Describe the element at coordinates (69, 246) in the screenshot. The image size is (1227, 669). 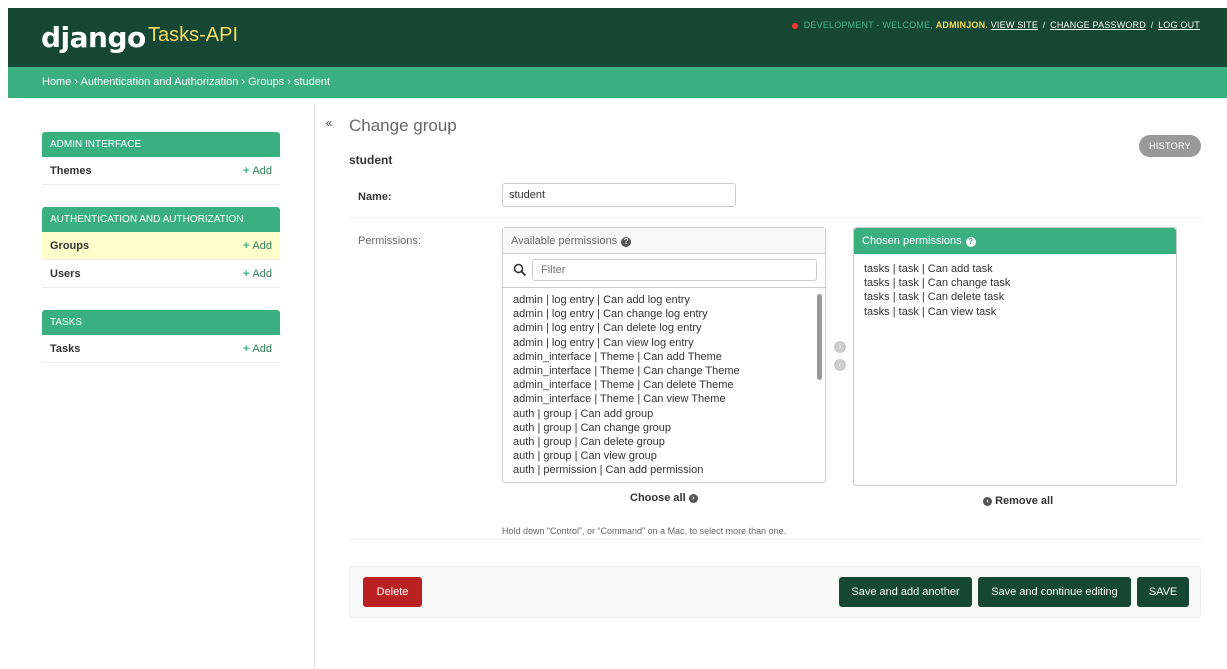
I see `sidebar-item-label: Groups` at that location.